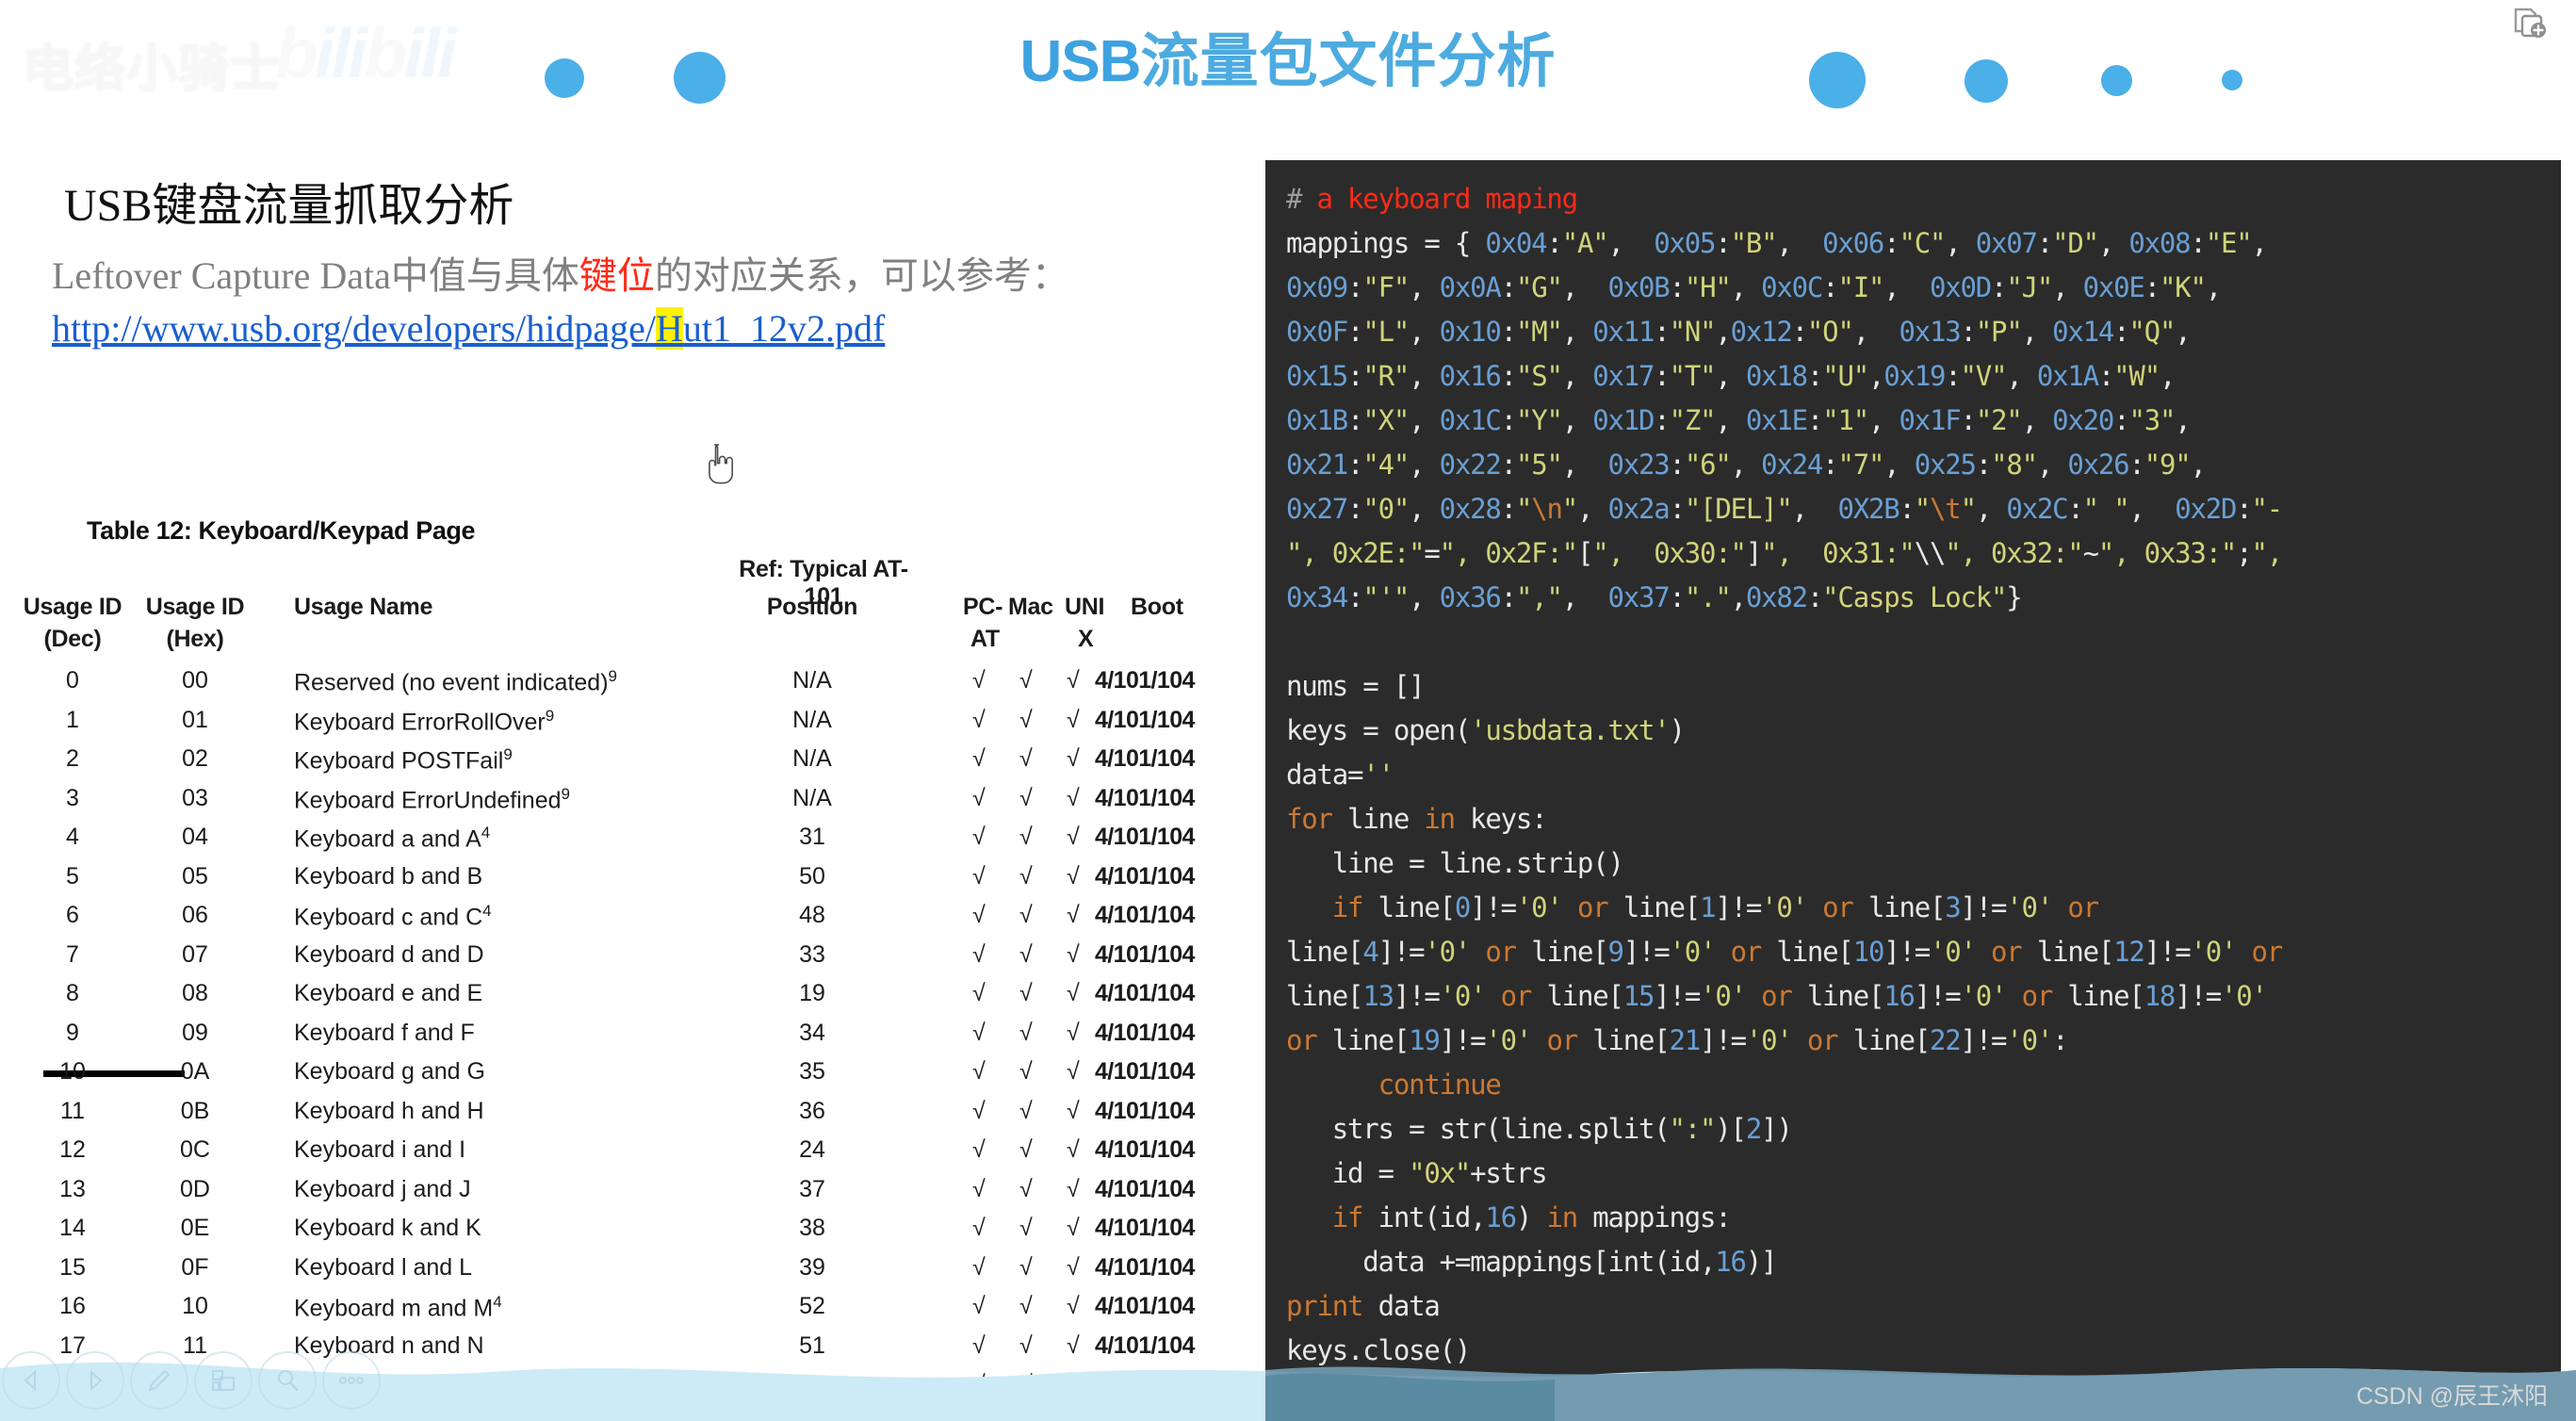 This screenshot has width=2576, height=1421. Describe the element at coordinates (223, 1380) in the screenshot. I see `layout-button` at that location.